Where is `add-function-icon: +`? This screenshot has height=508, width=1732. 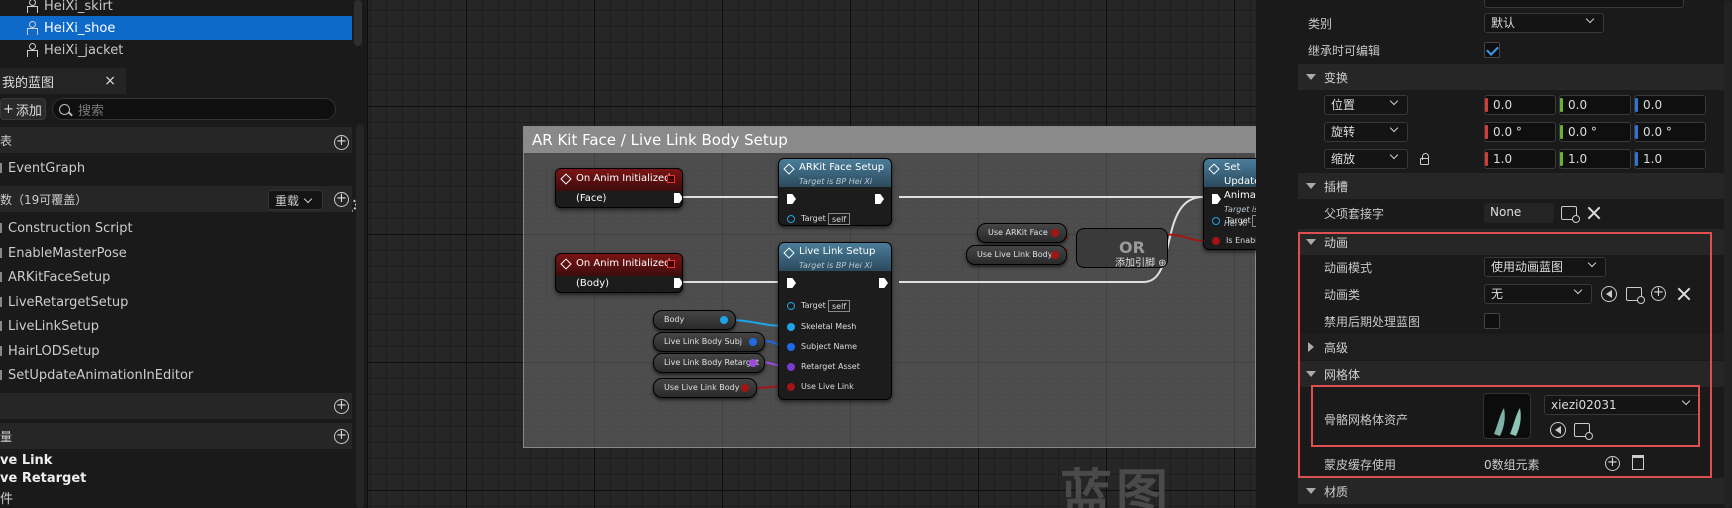
add-function-icon: + is located at coordinates (341, 199).